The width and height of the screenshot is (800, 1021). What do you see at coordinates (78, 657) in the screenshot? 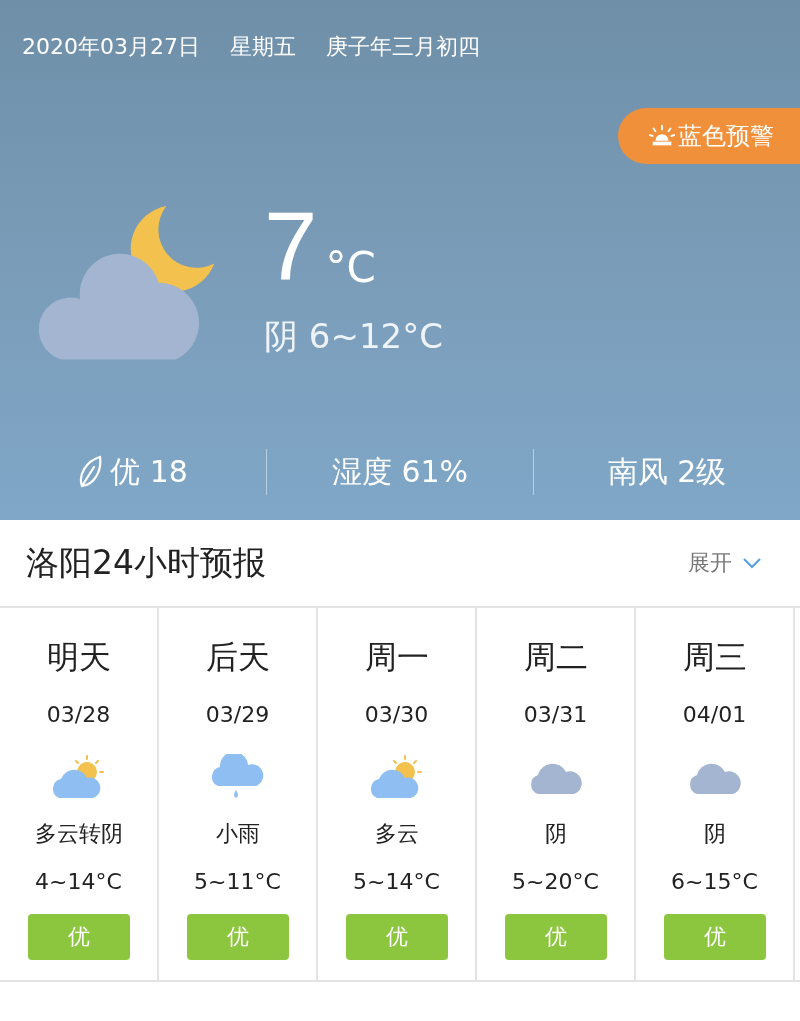
I see `day-name: 明天` at bounding box center [78, 657].